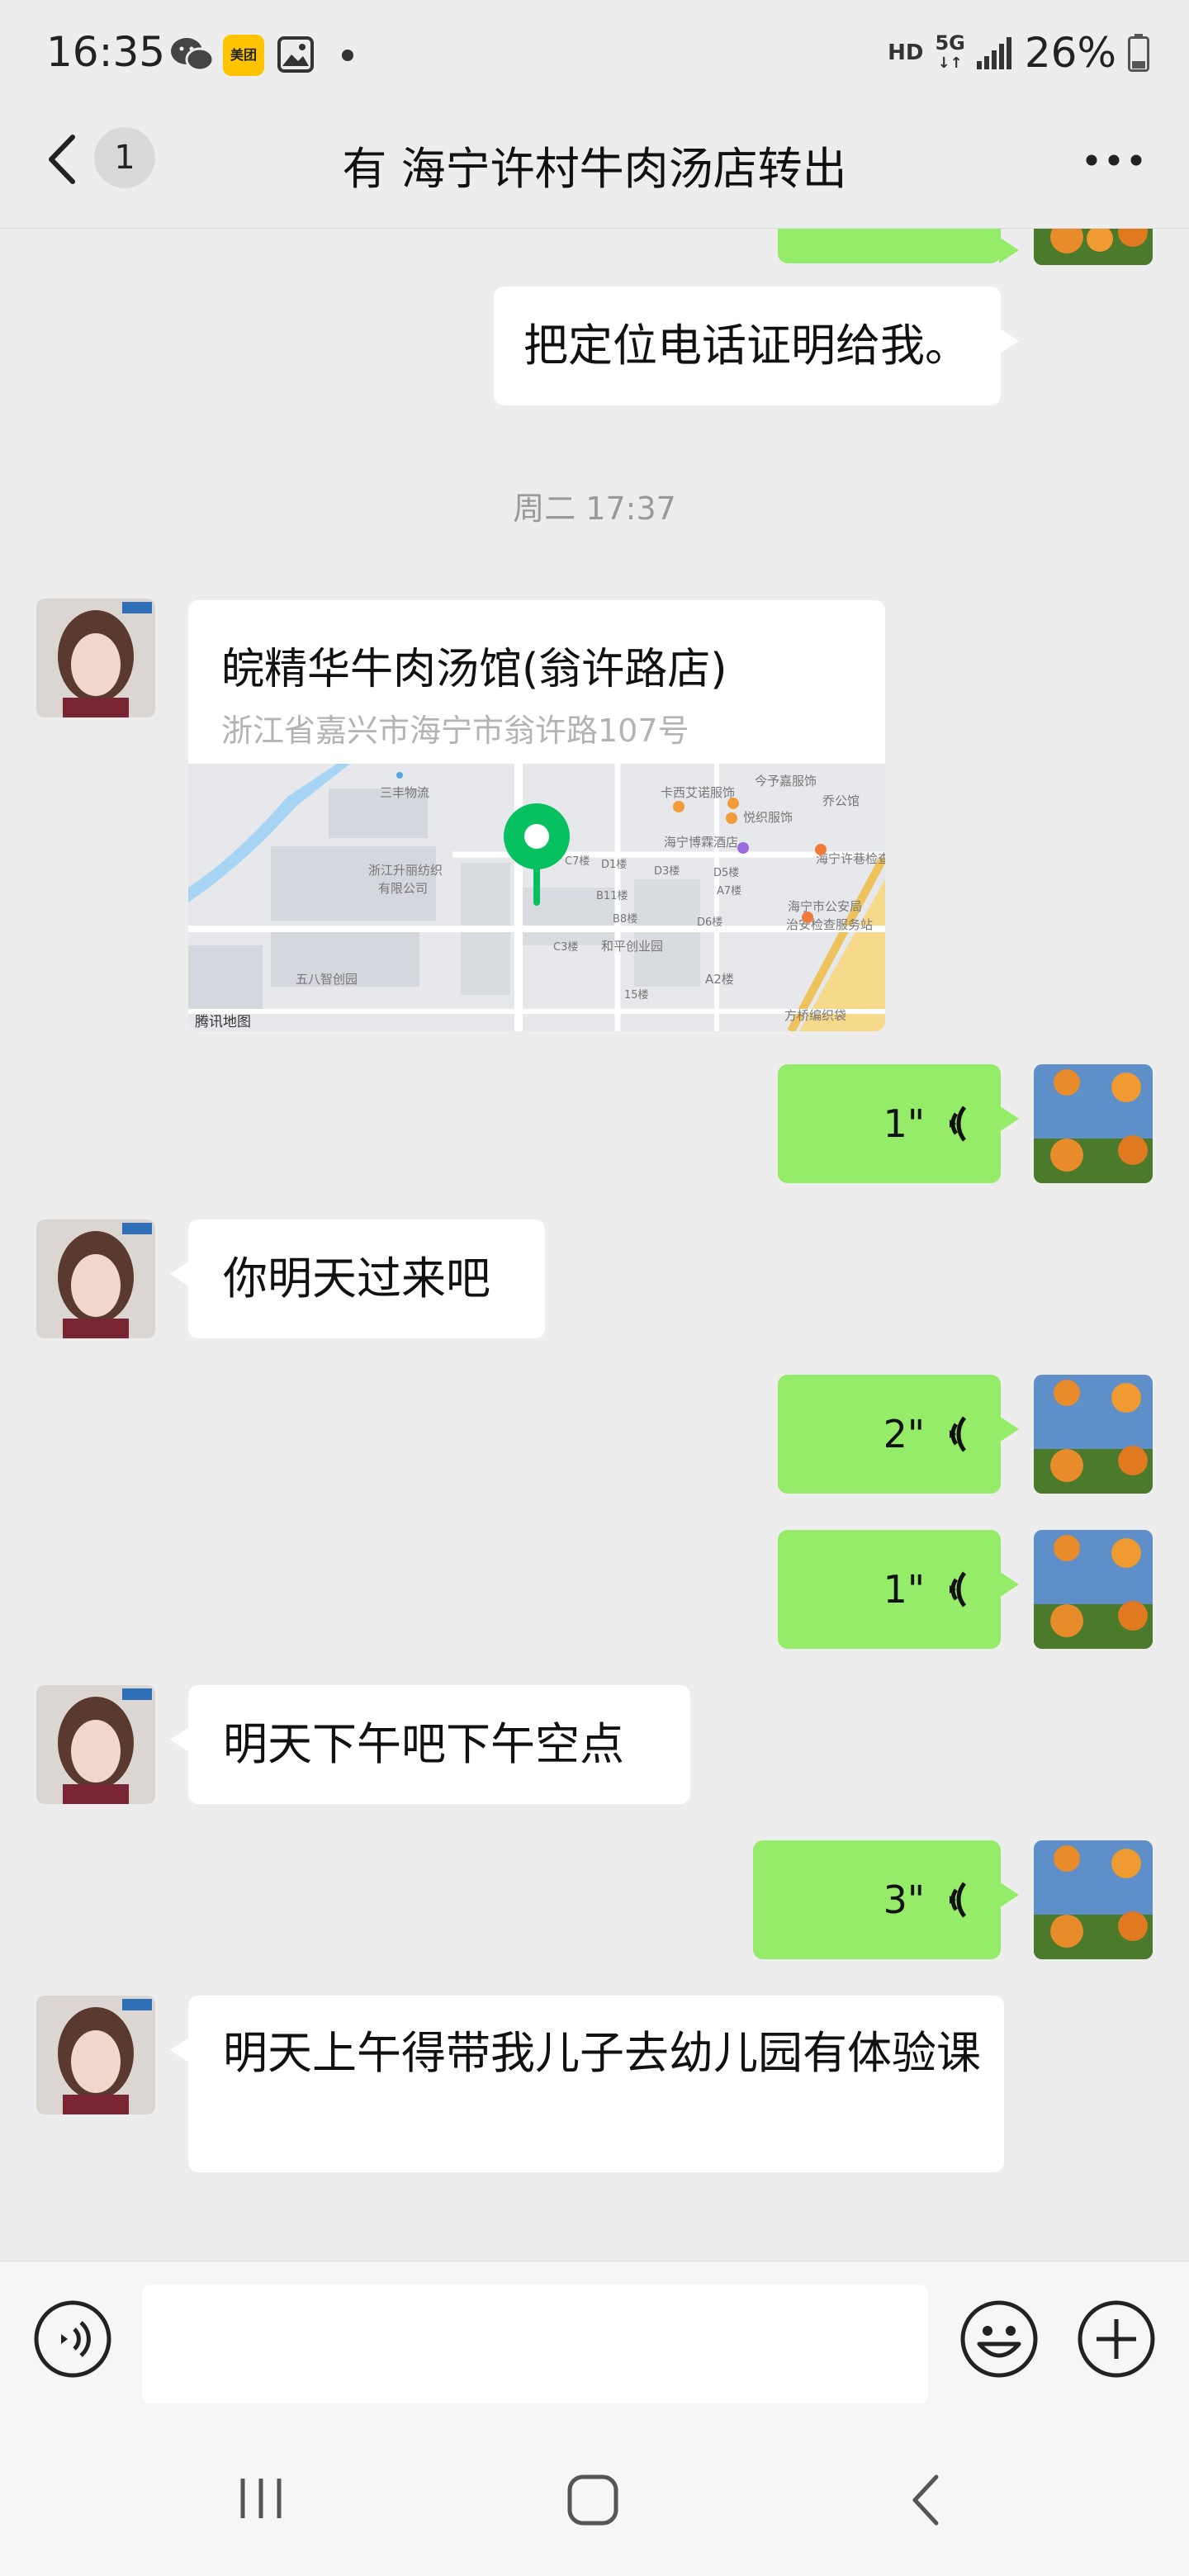  What do you see at coordinates (719, 979) in the screenshot?
I see `map-label: A2楼` at bounding box center [719, 979].